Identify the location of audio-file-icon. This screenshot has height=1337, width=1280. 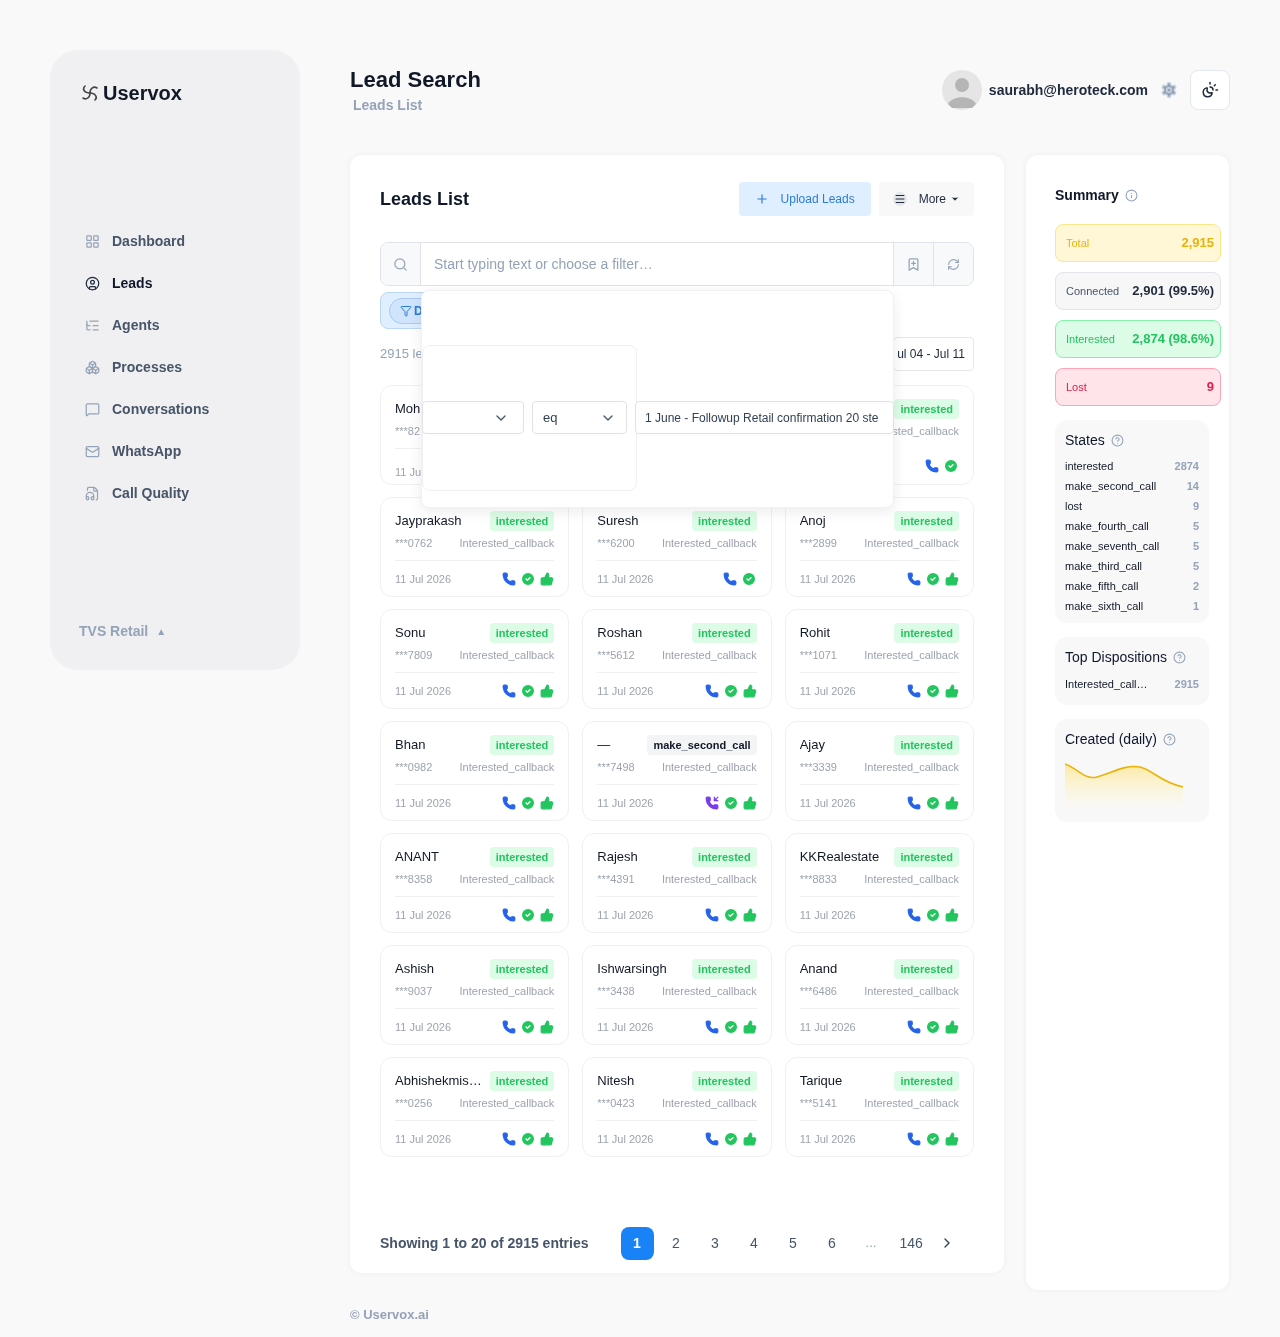
(92, 493).